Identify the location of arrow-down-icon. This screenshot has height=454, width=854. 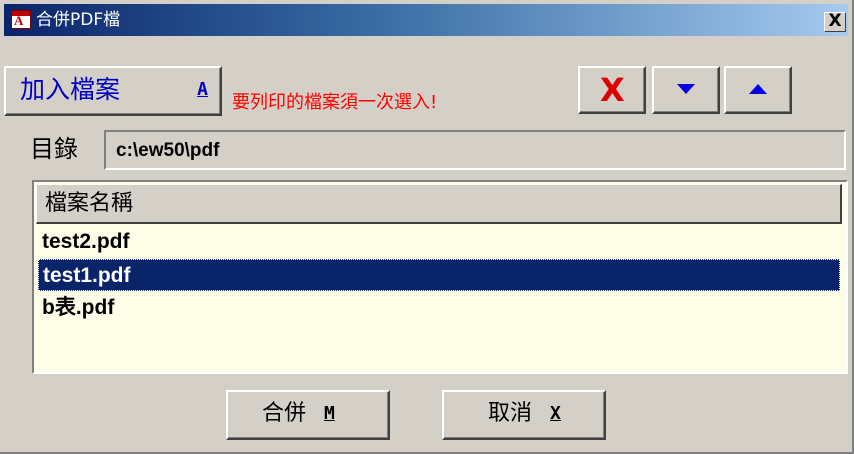
(686, 89).